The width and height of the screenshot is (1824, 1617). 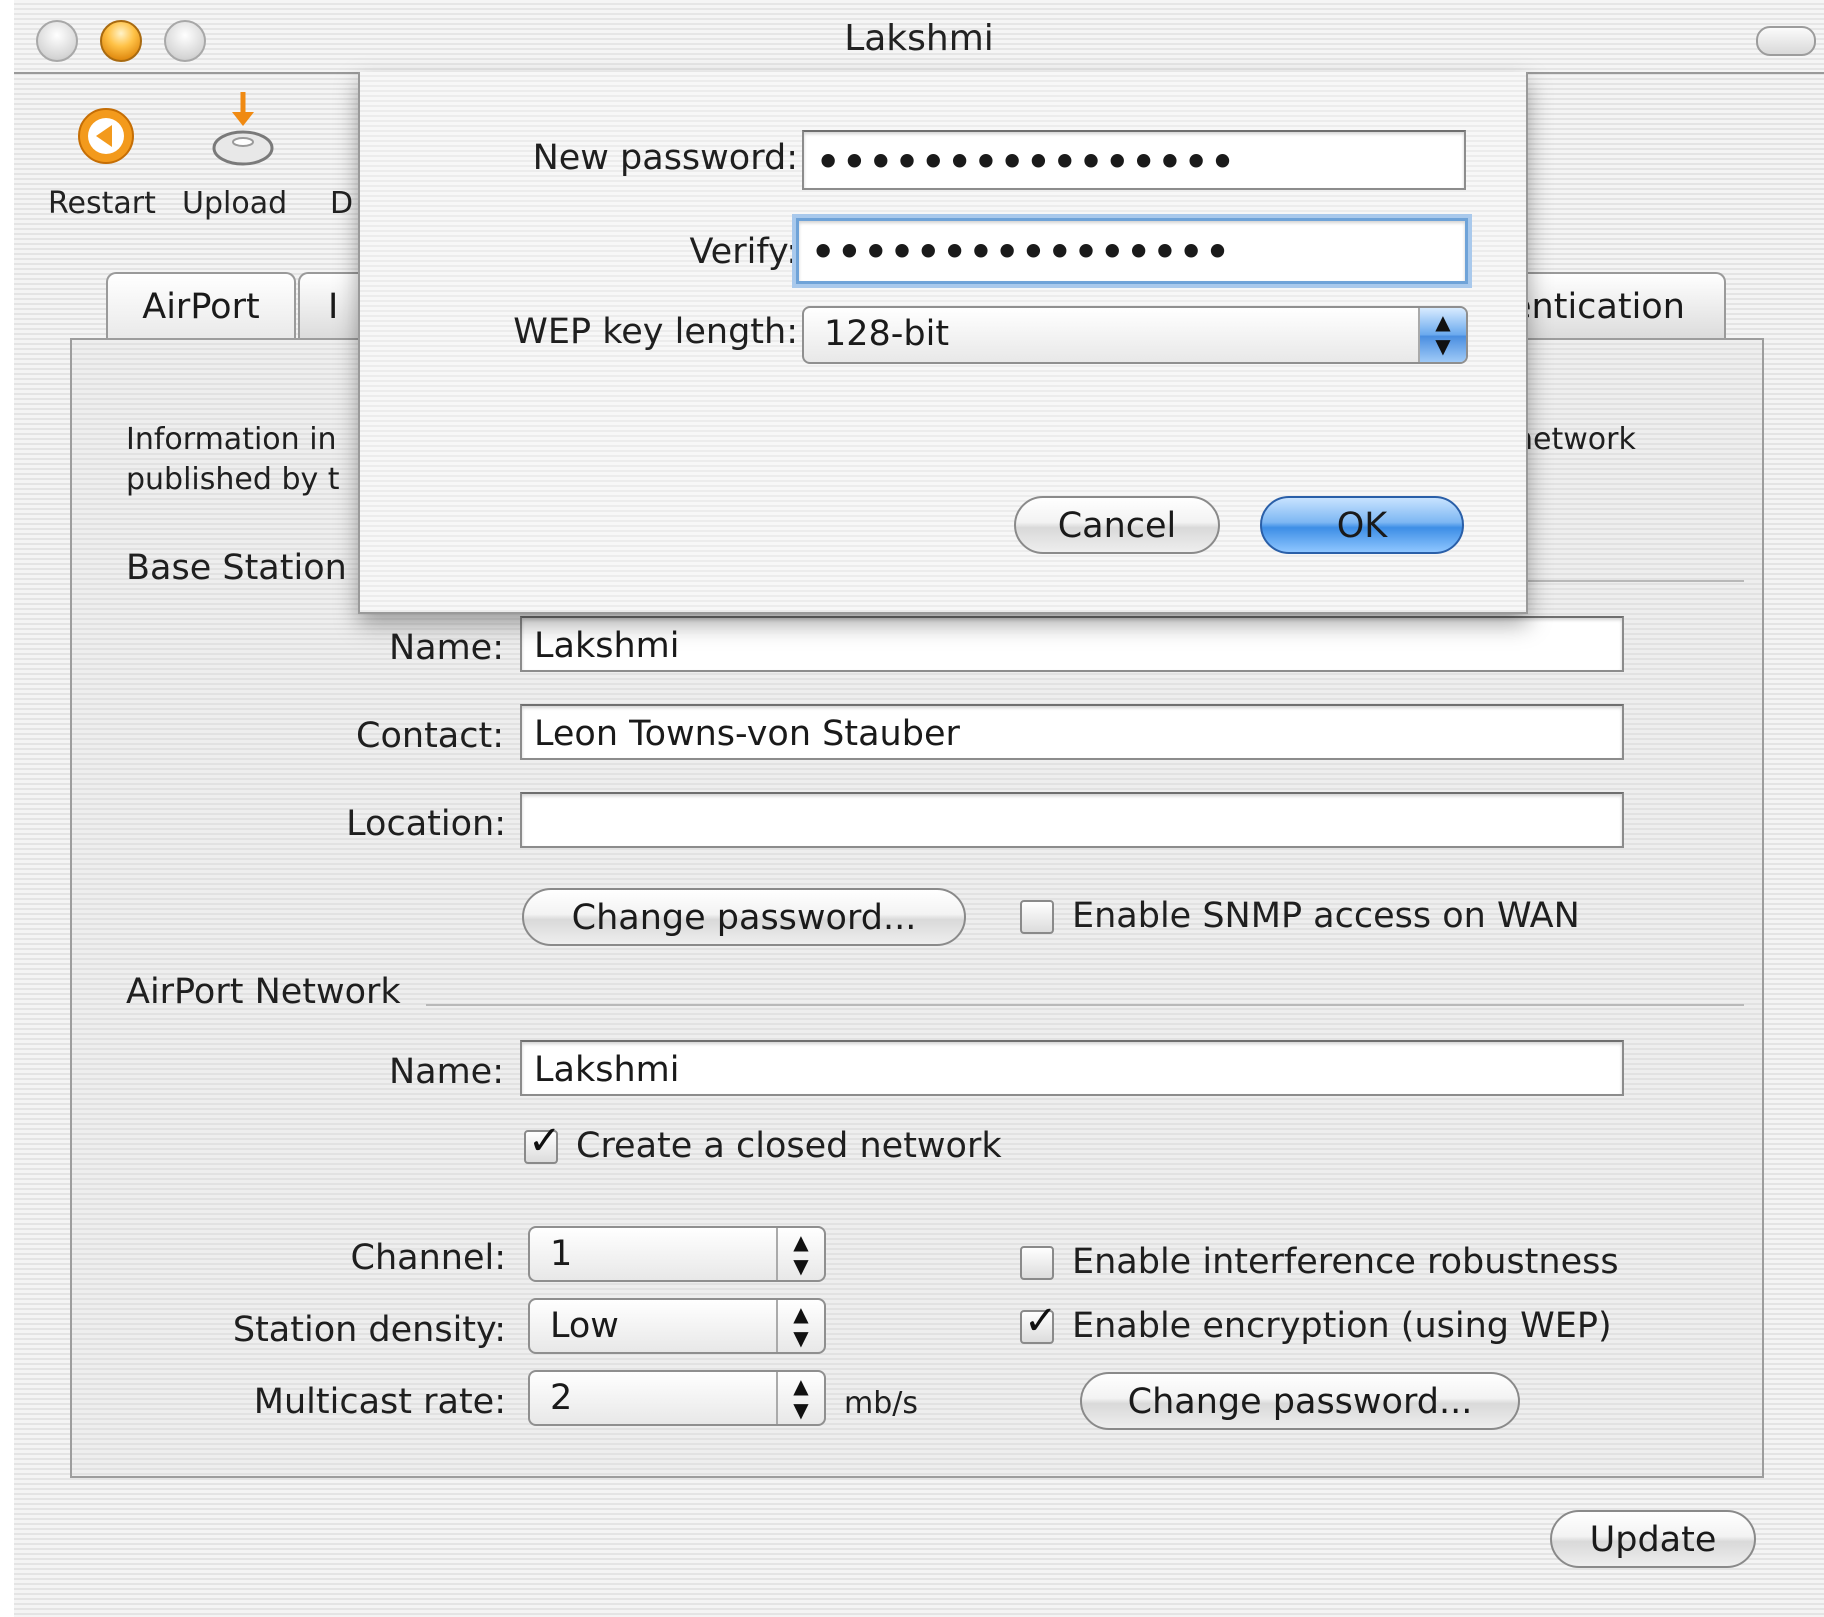 I want to click on contact-label: Contact:, so click(x=430, y=736).